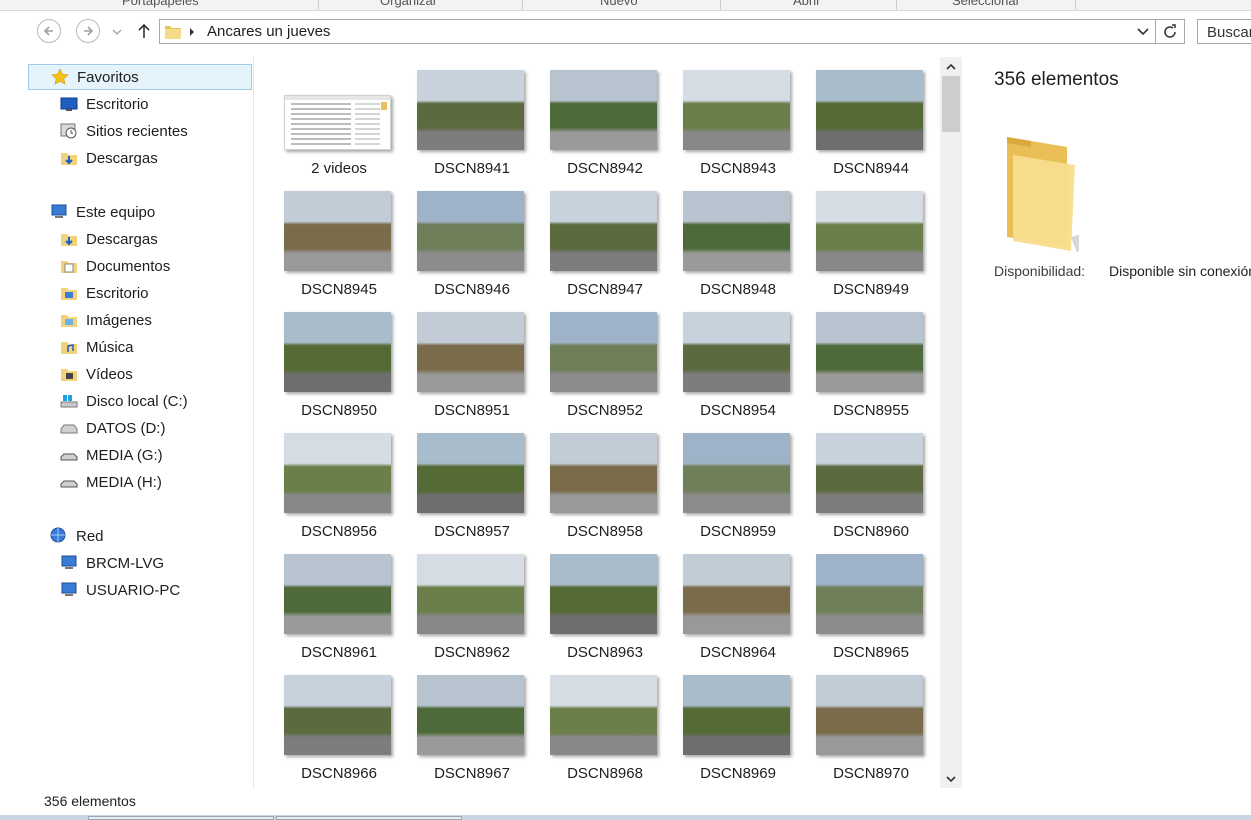  I want to click on nav-red: Red, so click(77, 536).